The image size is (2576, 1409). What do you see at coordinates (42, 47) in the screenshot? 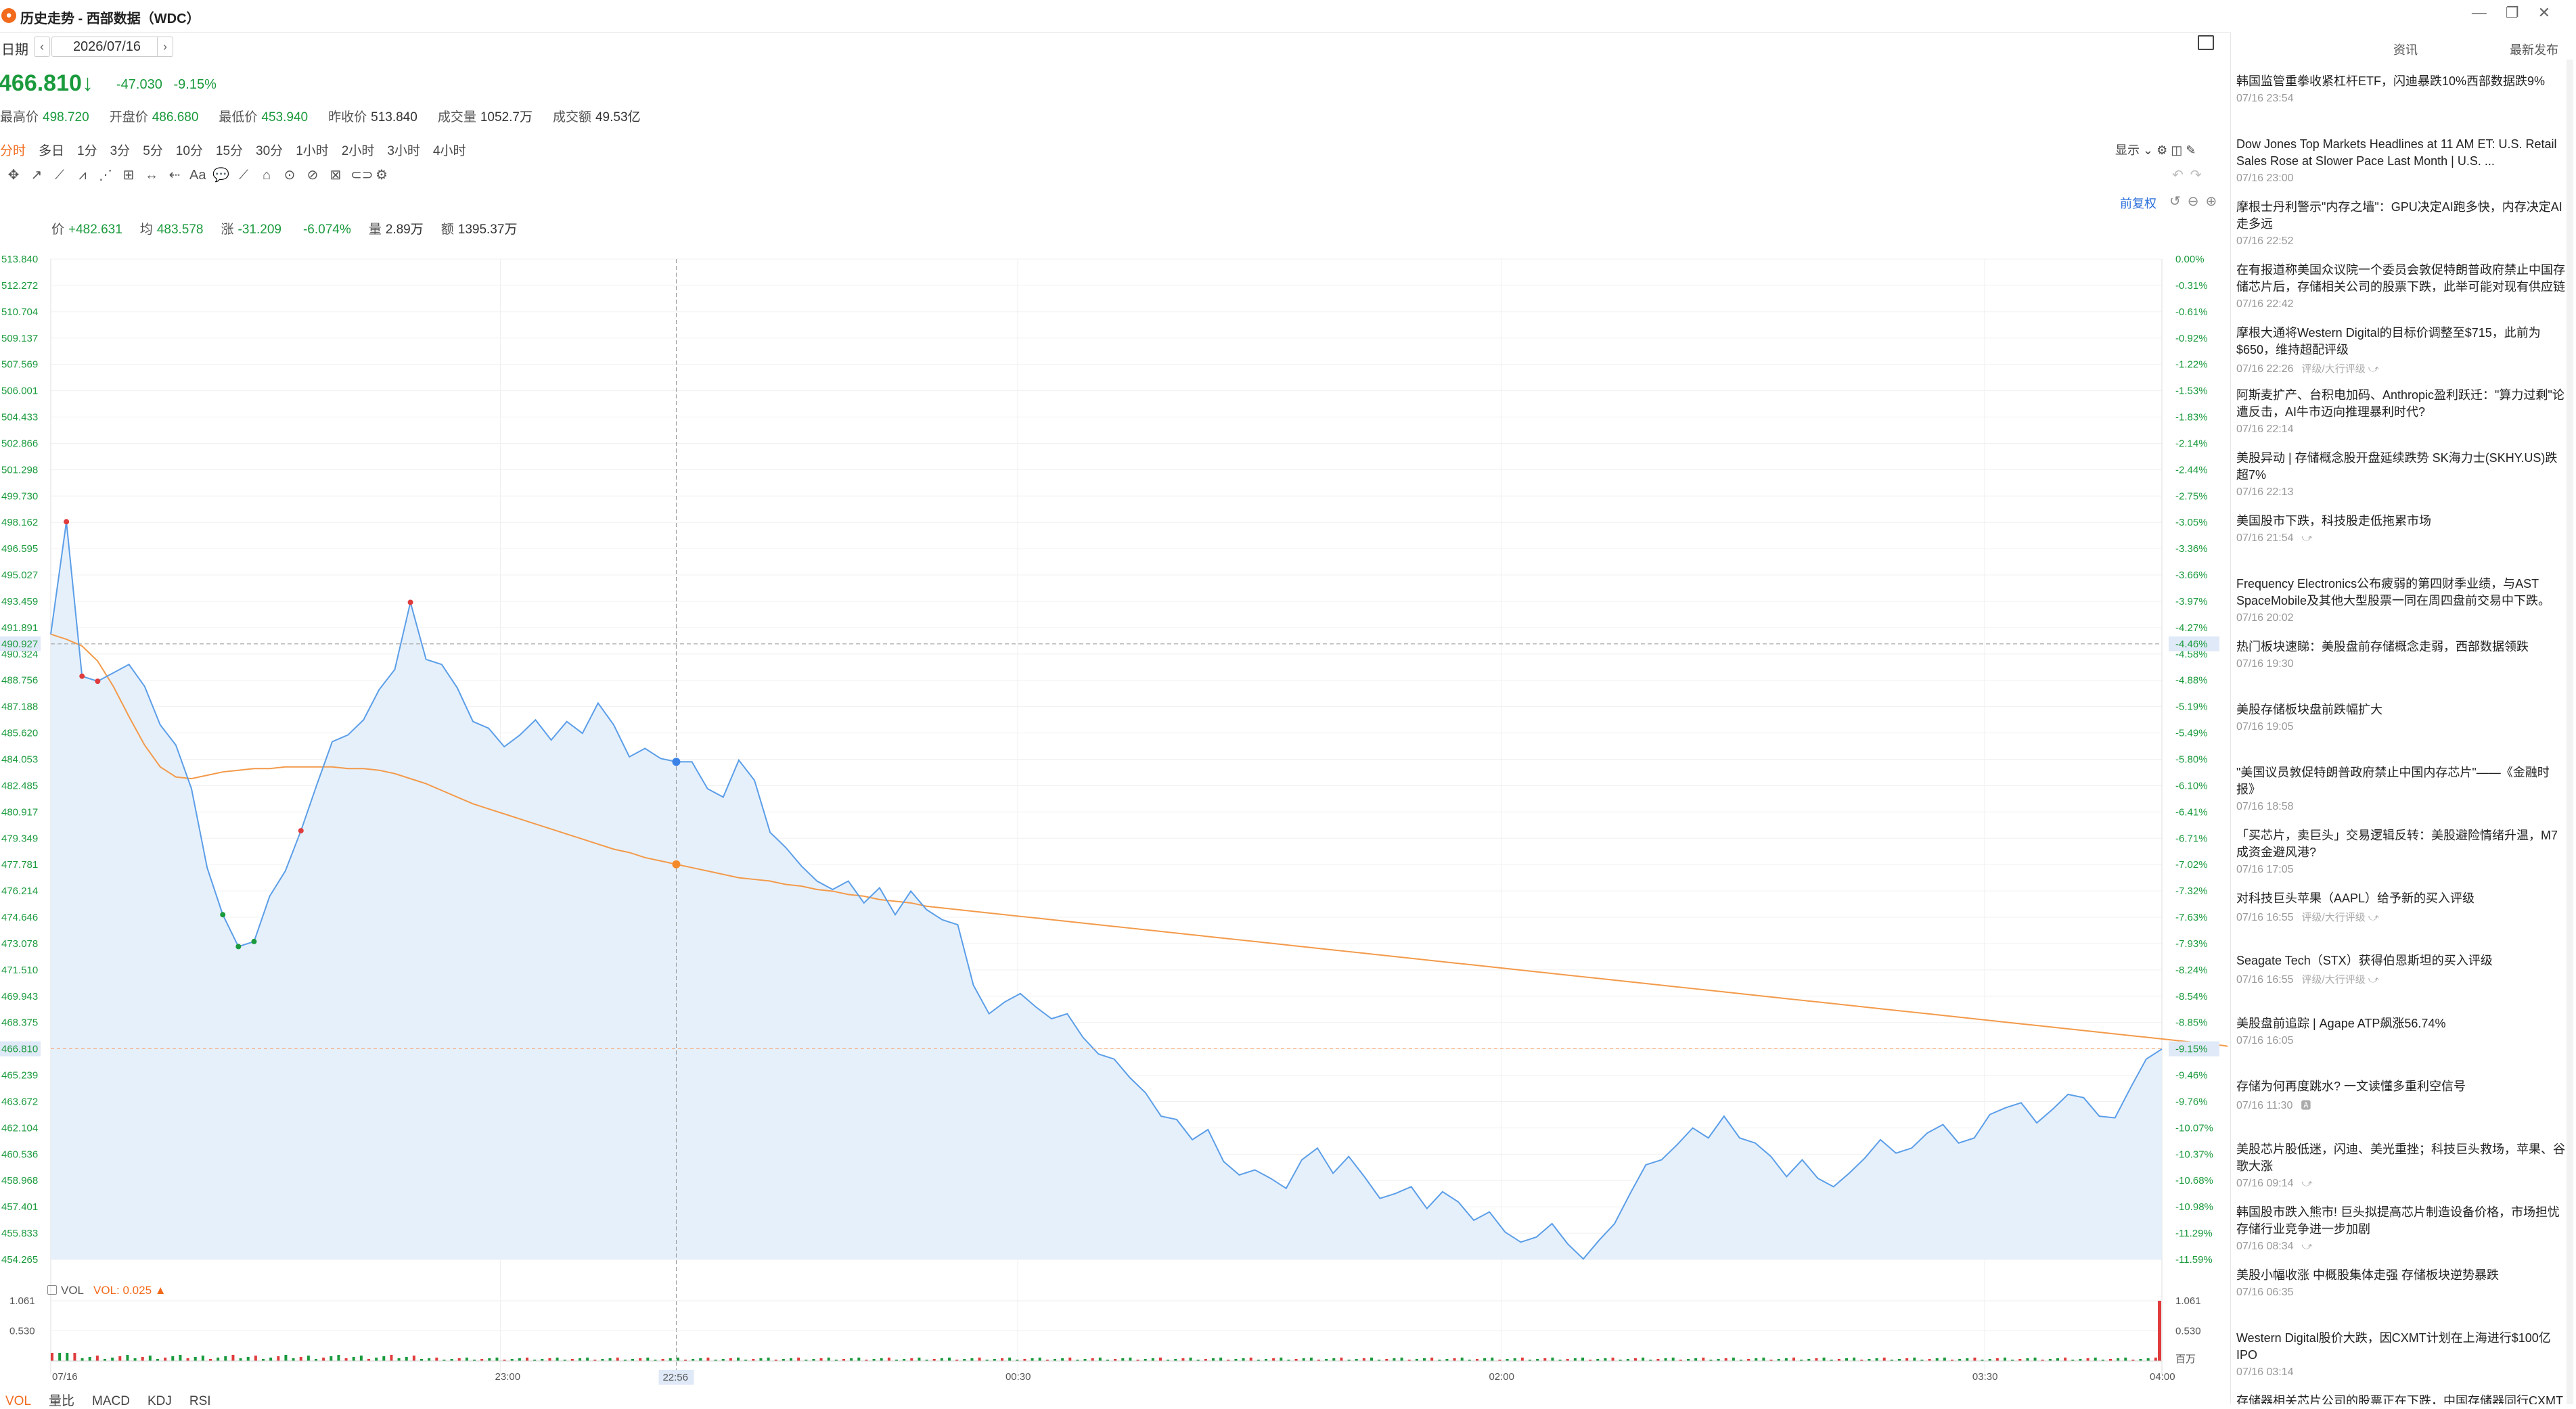
I see `prev-day-button: ‹` at bounding box center [42, 47].